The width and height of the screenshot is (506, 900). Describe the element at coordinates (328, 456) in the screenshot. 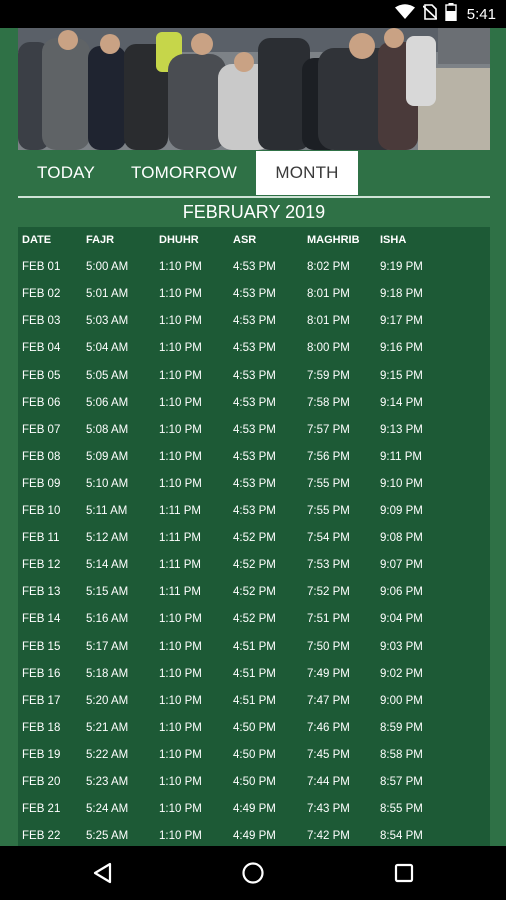

I see `cell-maghrib: 7:56 PM` at that location.